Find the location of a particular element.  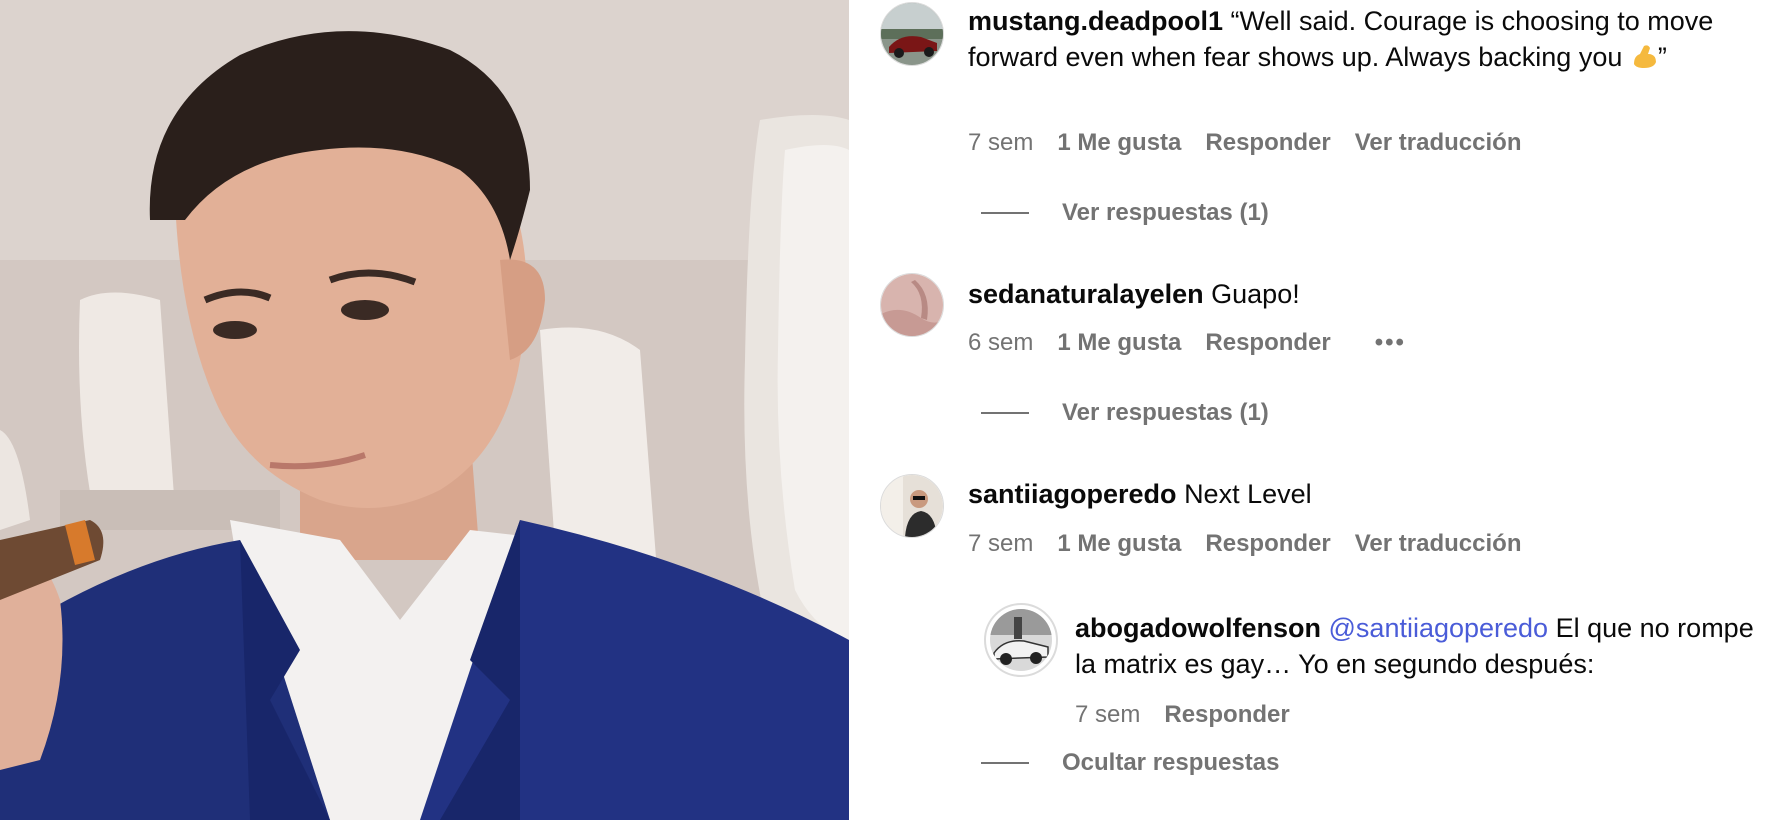

comment-body: sedanaturalayelen Guapo! is located at coordinates (1368, 294).